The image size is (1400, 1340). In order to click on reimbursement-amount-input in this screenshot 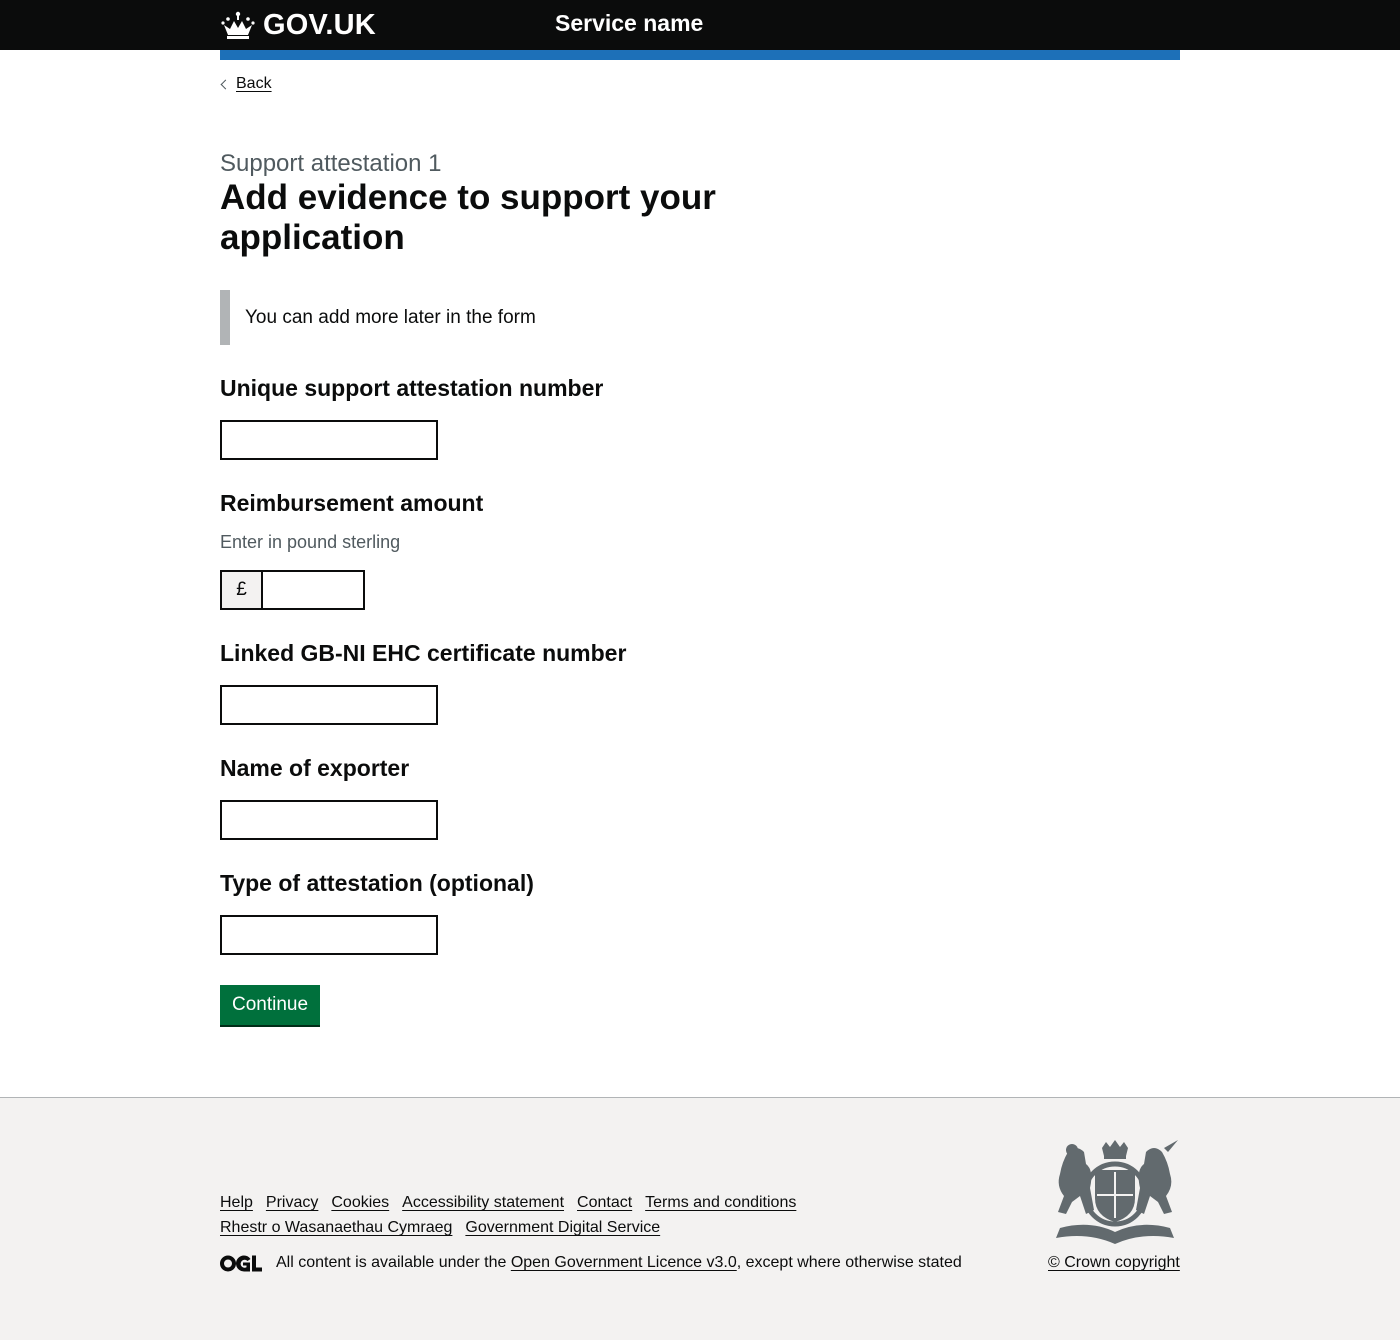, I will do `click(313, 590)`.